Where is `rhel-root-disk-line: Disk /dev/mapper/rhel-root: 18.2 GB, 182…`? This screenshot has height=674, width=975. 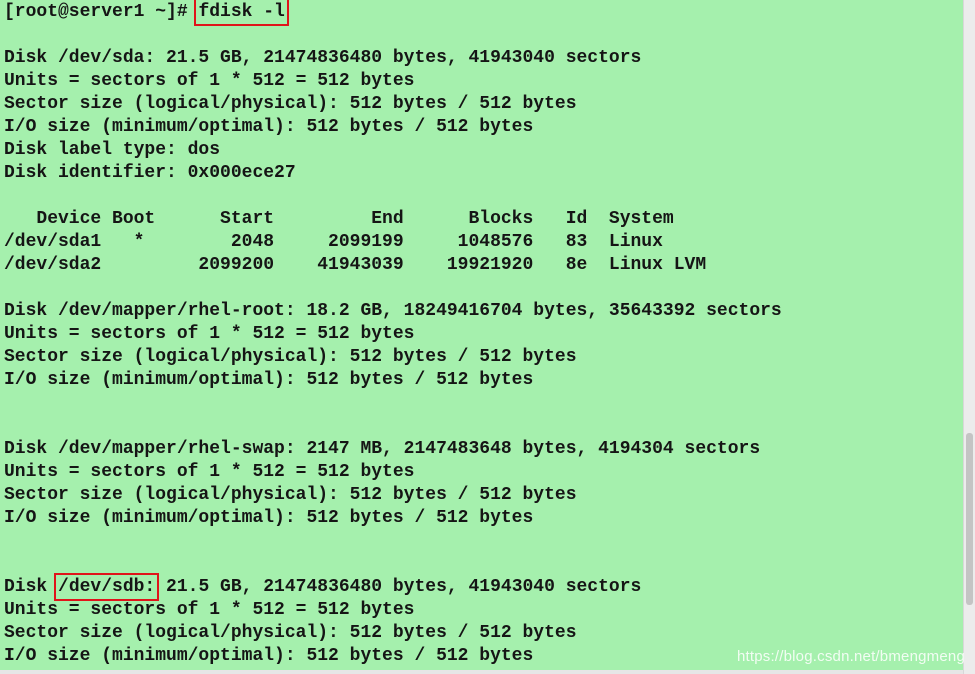 rhel-root-disk-line: Disk /dev/mapper/rhel-root: 18.2 GB, 182… is located at coordinates (393, 311).